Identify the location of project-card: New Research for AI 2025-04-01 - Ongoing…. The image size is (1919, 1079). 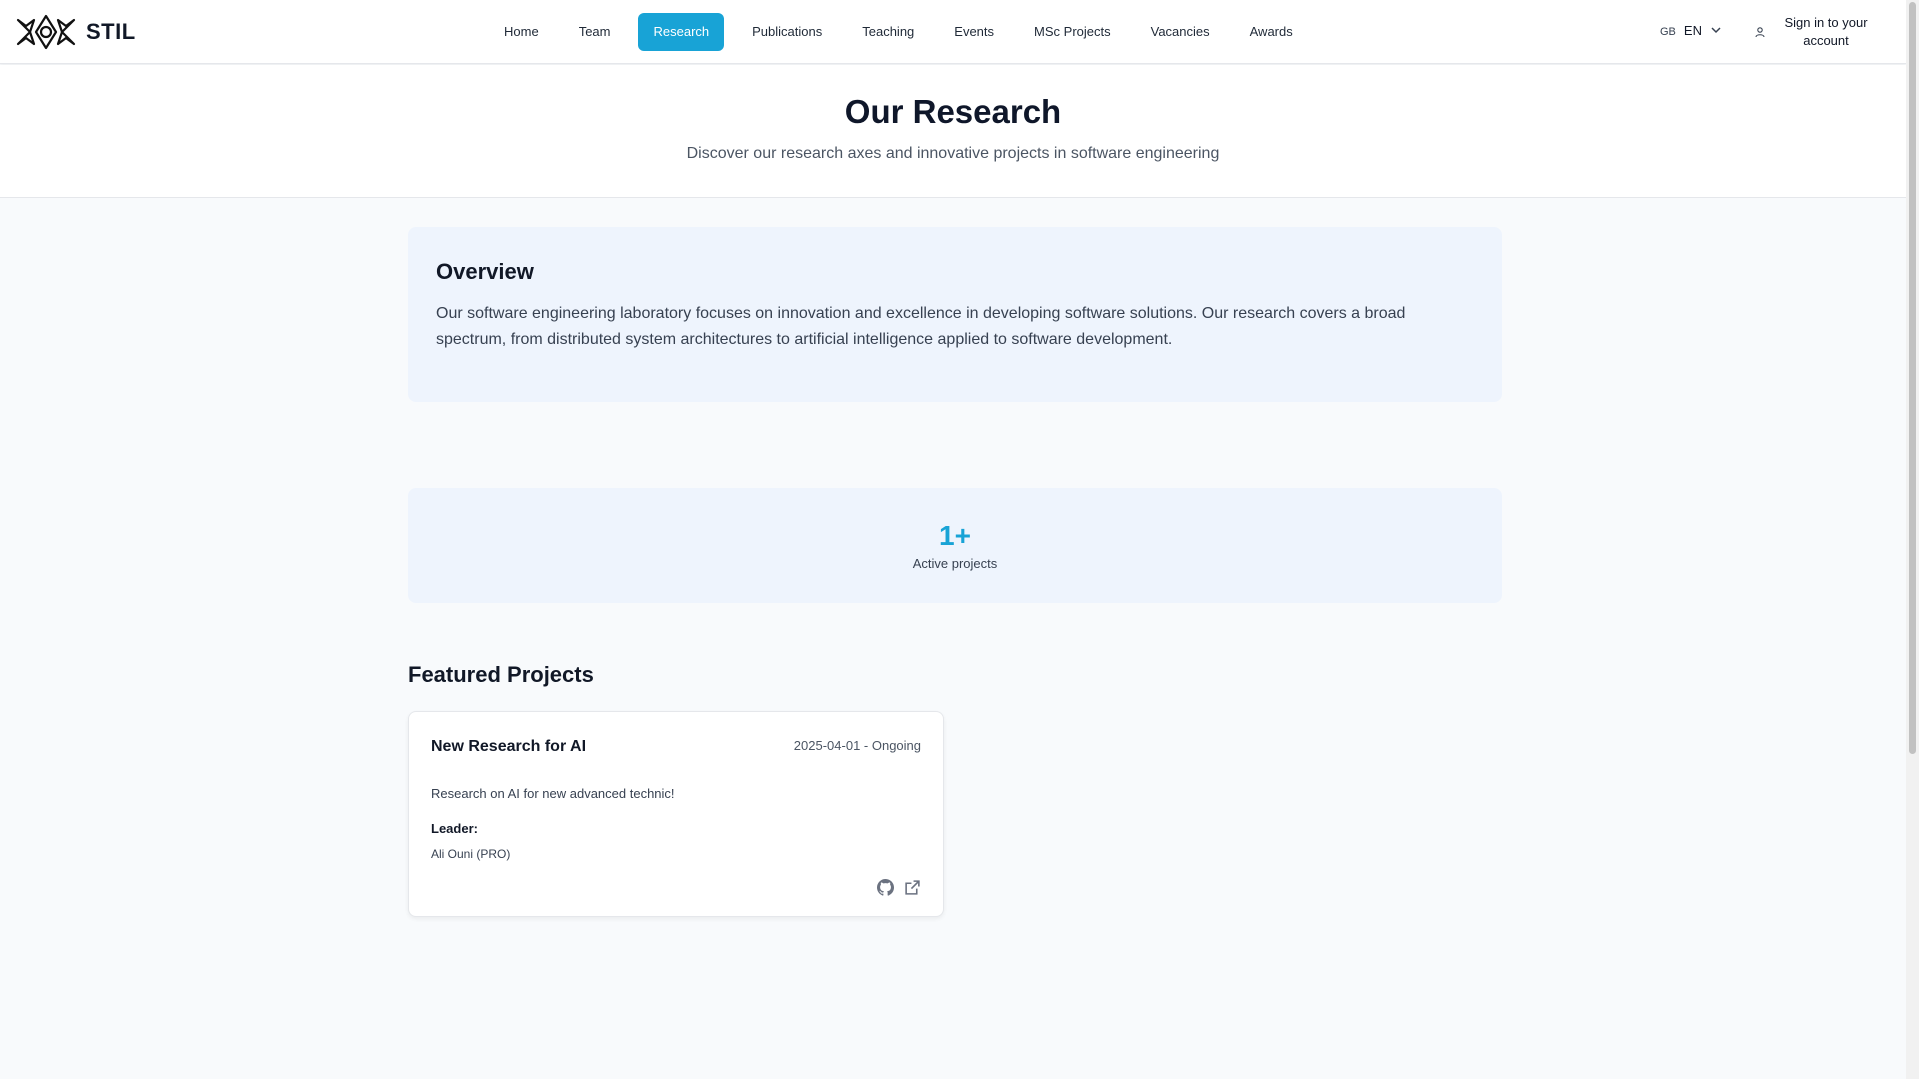
(676, 814).